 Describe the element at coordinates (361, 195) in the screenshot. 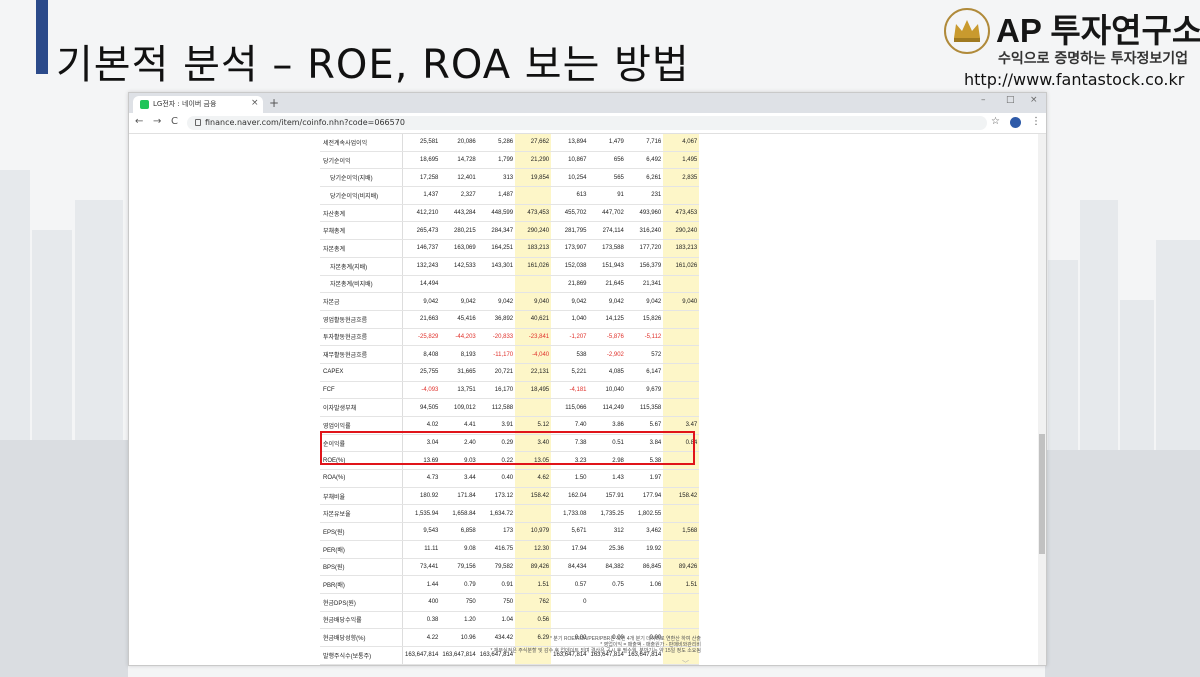

I see `row-label: 당기순이익(비지배)` at that location.